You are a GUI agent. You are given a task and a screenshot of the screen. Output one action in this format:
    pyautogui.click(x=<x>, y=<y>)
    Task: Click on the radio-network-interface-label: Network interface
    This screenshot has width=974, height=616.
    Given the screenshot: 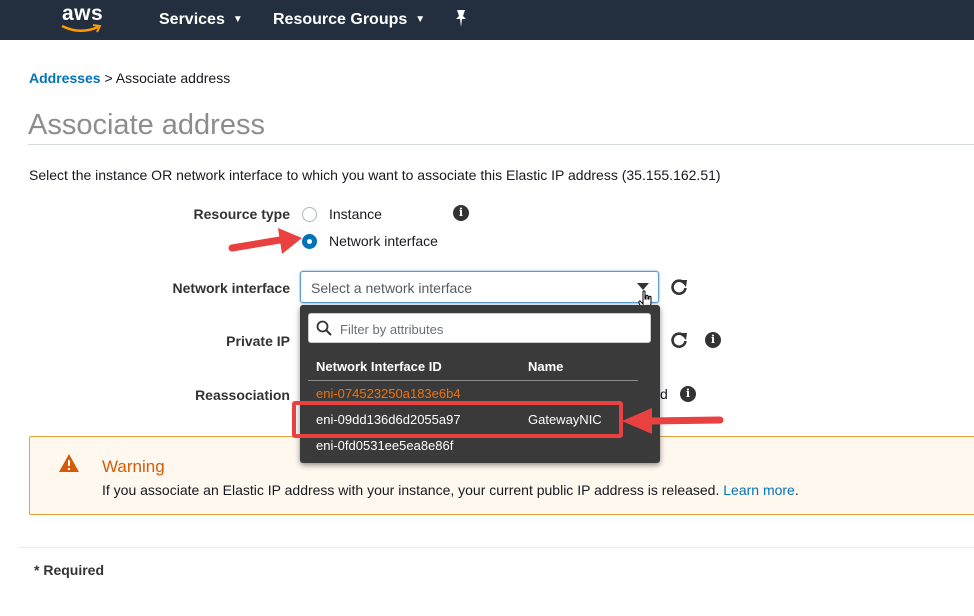 What is the action you would take?
    pyautogui.click(x=383, y=241)
    